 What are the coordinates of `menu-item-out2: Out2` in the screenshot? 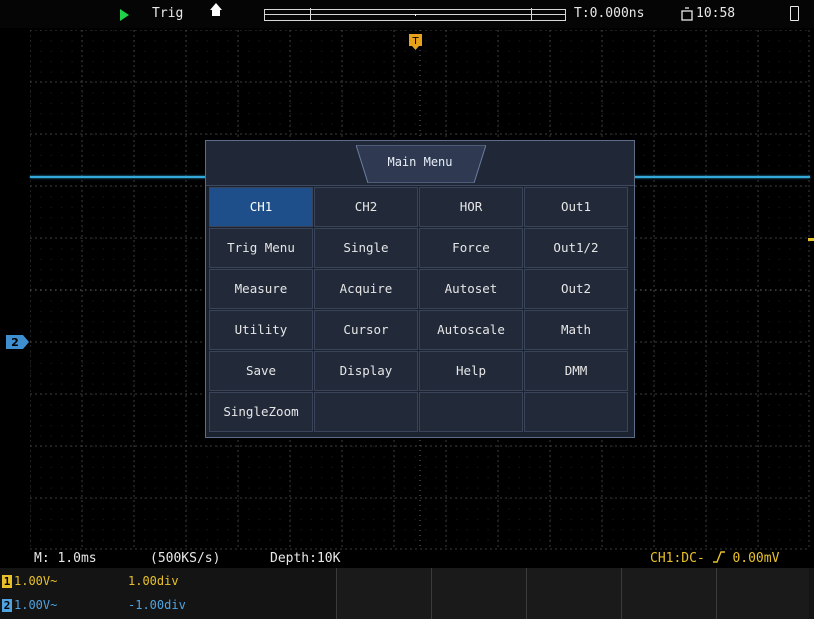 It's located at (576, 289).